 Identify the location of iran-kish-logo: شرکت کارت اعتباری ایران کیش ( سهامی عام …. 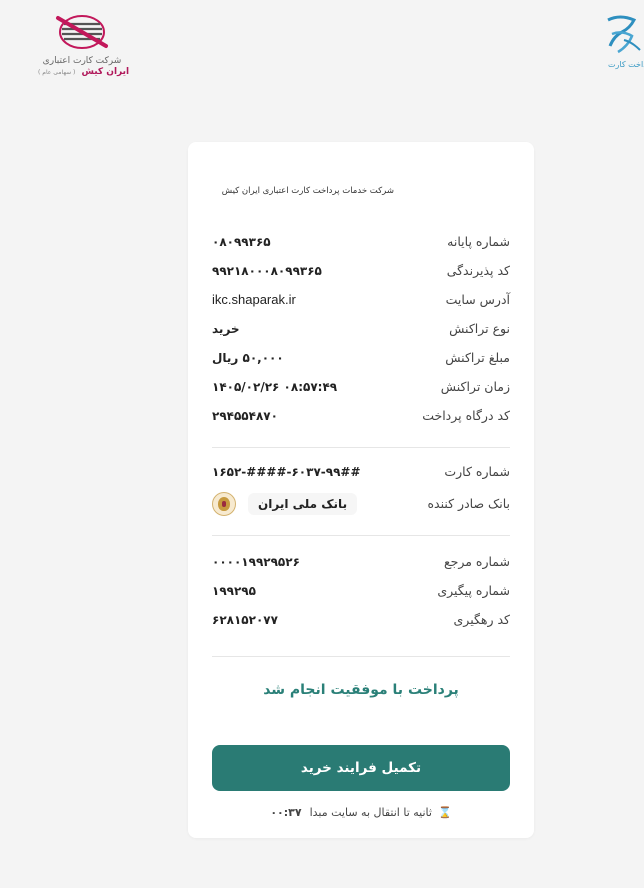
(83, 47).